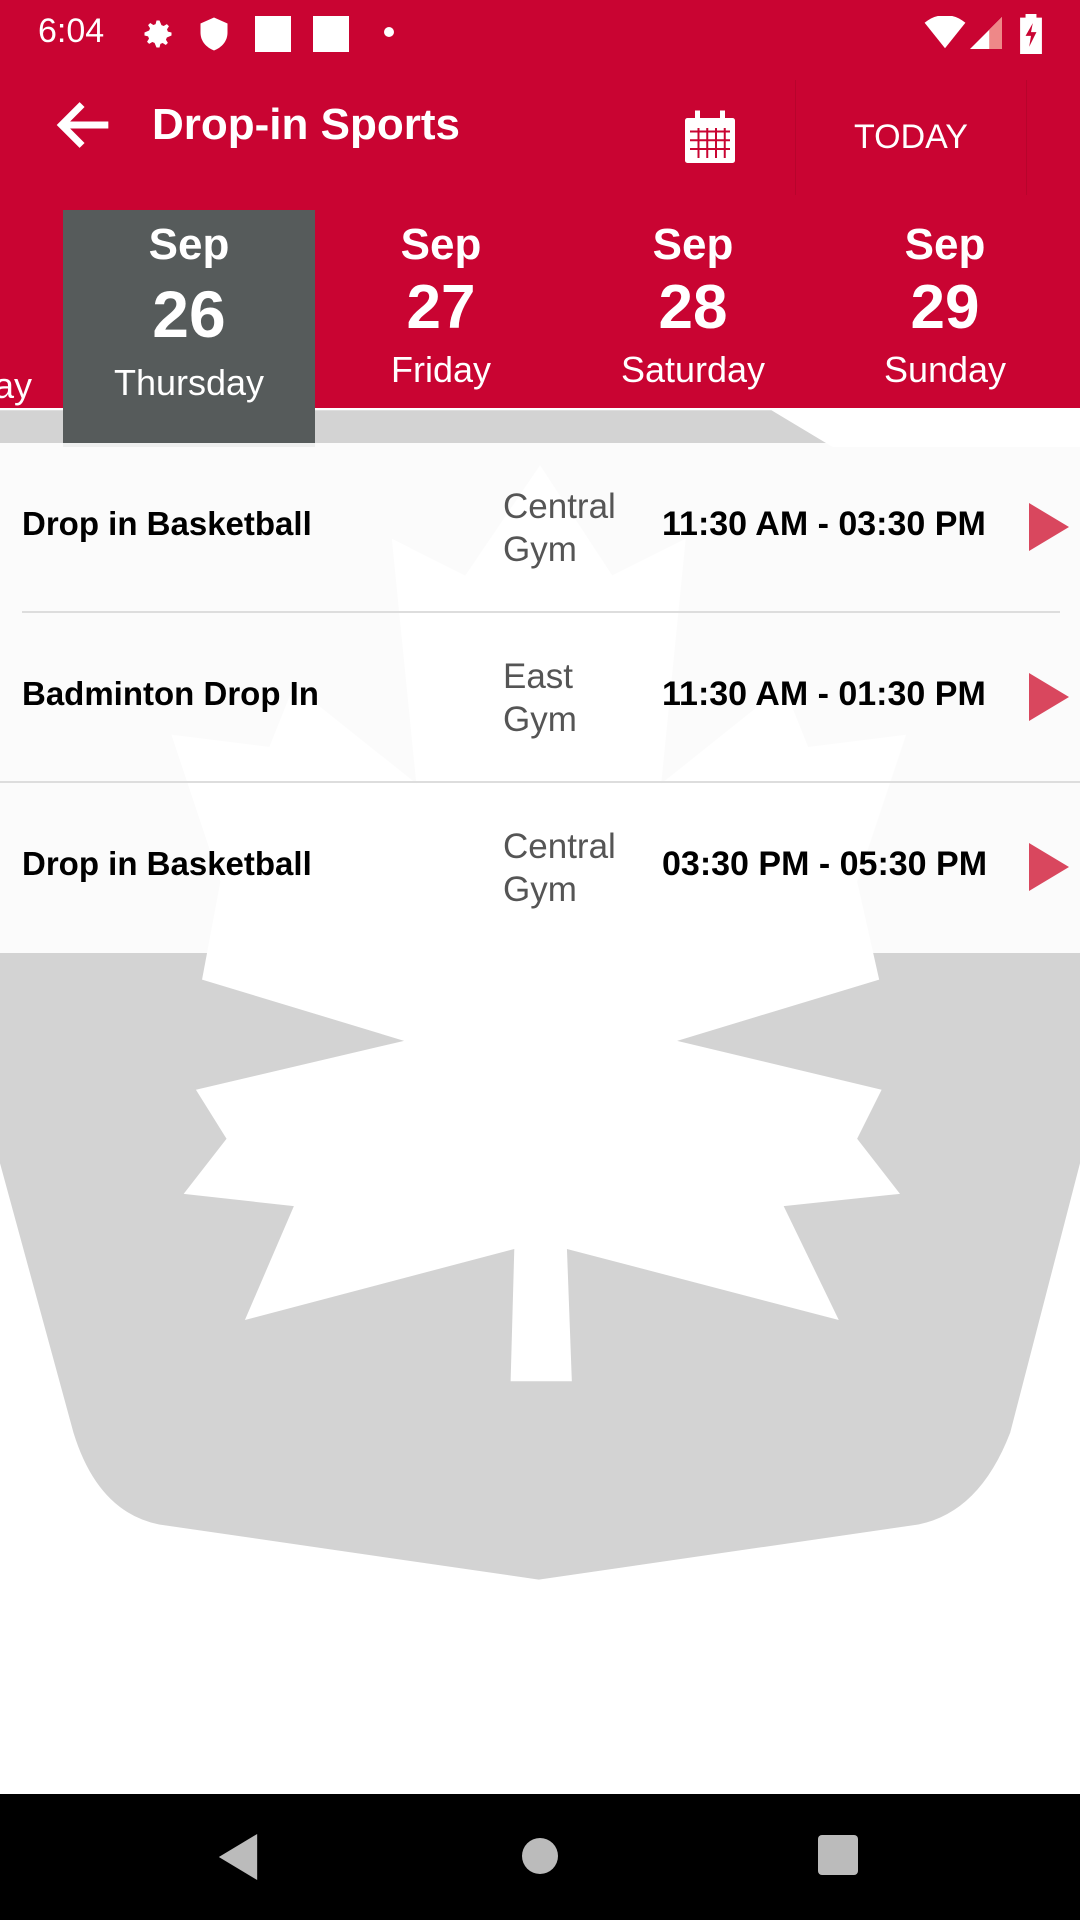 Image resolution: width=1080 pixels, height=1920 pixels. I want to click on home-nav-icon, so click(540, 1856).